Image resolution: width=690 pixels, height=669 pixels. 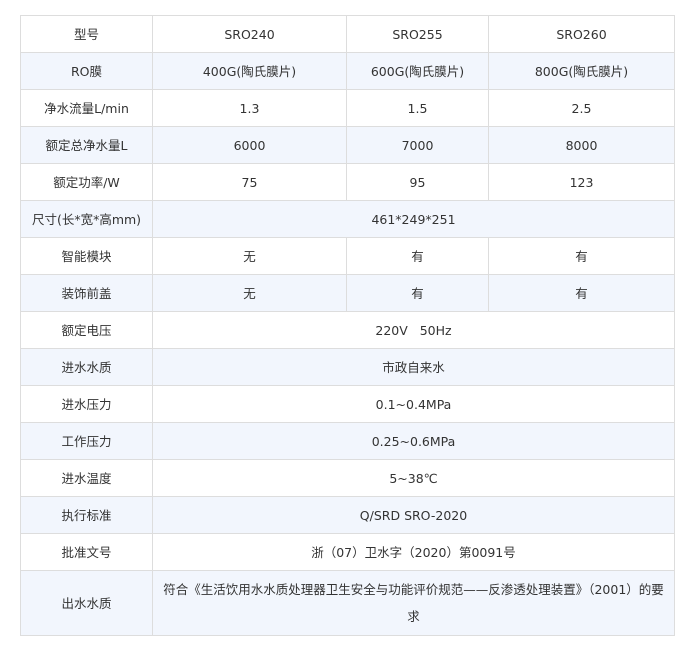 I want to click on table-cell: 75, so click(x=249, y=182).